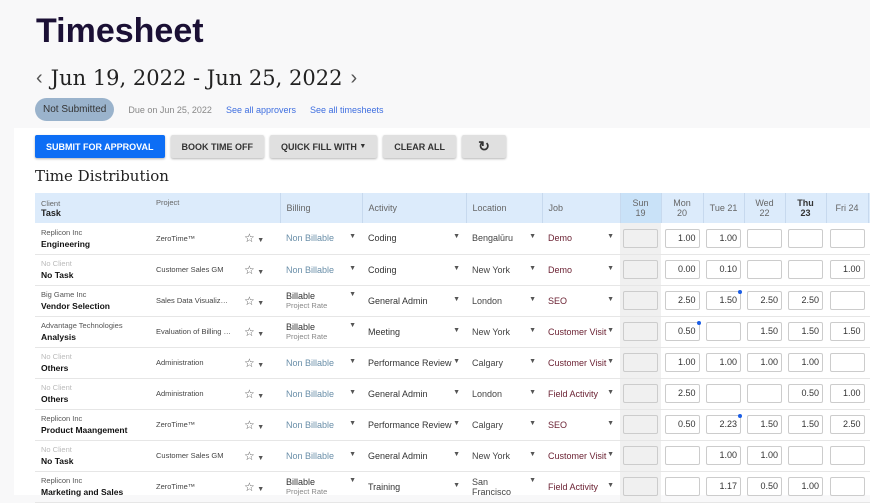 This screenshot has height=503, width=870. What do you see at coordinates (100, 146) in the screenshot?
I see `submit-for-approval-button: SUBMIT FOR APPROVAL` at bounding box center [100, 146].